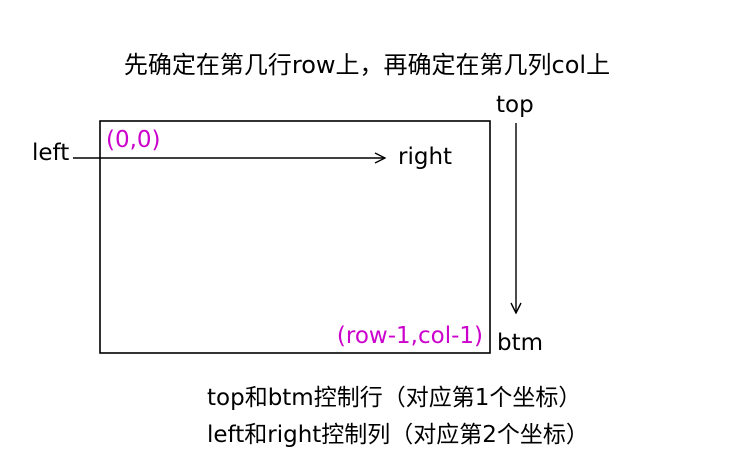 The width and height of the screenshot is (730, 468). What do you see at coordinates (50, 153) in the screenshot?
I see `label-left: left` at bounding box center [50, 153].